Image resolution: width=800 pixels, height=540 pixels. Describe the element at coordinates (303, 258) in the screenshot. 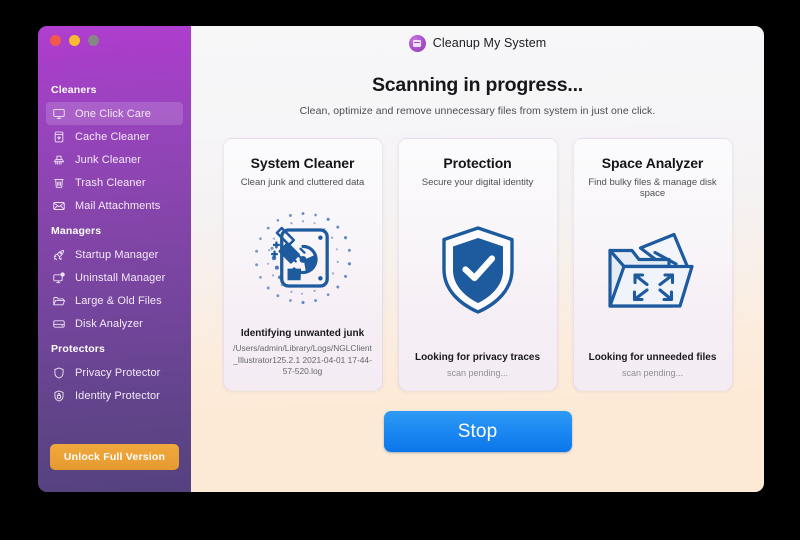

I see `broom-disk-icon` at that location.